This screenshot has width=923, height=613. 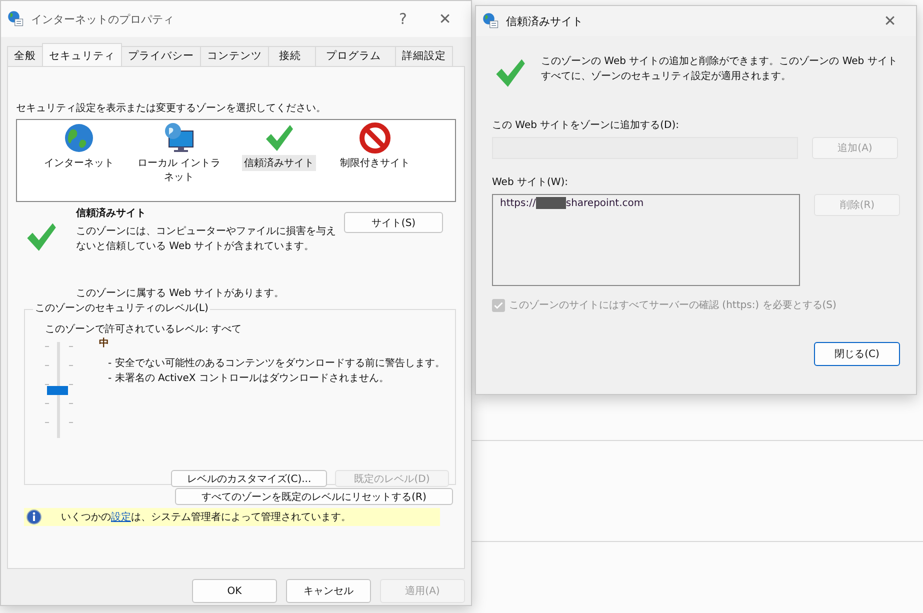 What do you see at coordinates (719, 69) in the screenshot?
I see `description-text: このゾーンの Web サイトの追加と削除ができます。このゾーンの Web サイトすべてに、ゾーンのセキュリティ設定が適用されます。` at bounding box center [719, 69].